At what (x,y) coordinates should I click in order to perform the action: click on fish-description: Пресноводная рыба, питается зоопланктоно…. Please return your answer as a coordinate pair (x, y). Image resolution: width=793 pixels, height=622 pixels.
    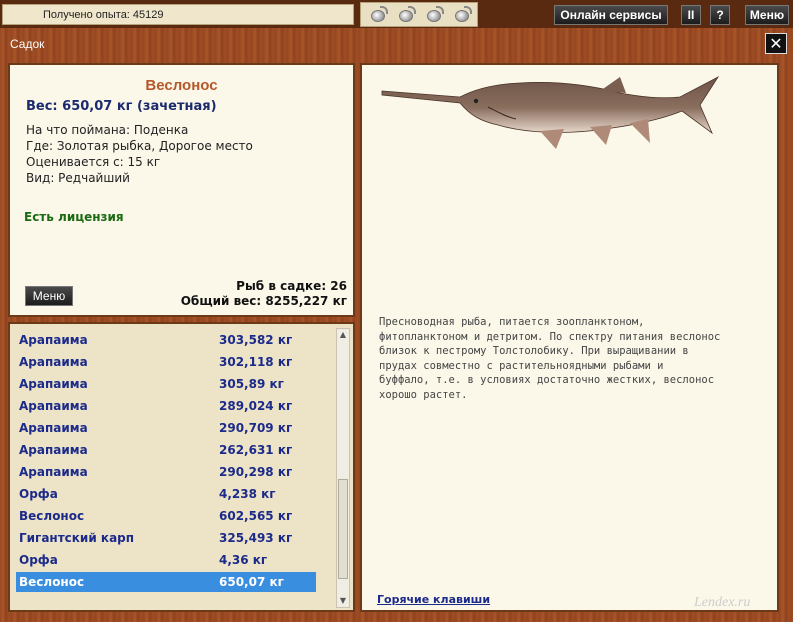
    Looking at the image, I should click on (569, 358).